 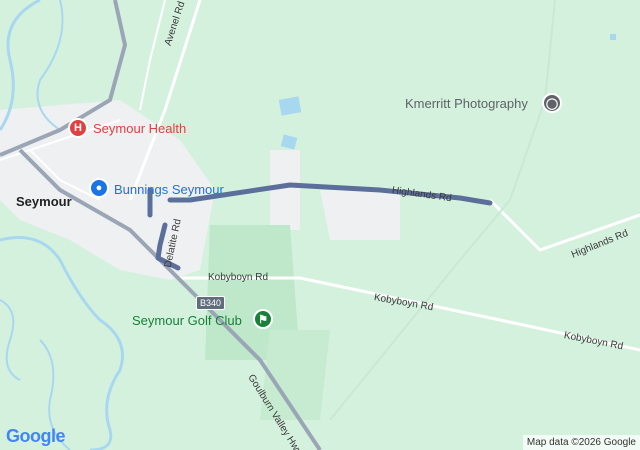 What do you see at coordinates (211, 303) in the screenshot?
I see `route-shield-b340: B340` at bounding box center [211, 303].